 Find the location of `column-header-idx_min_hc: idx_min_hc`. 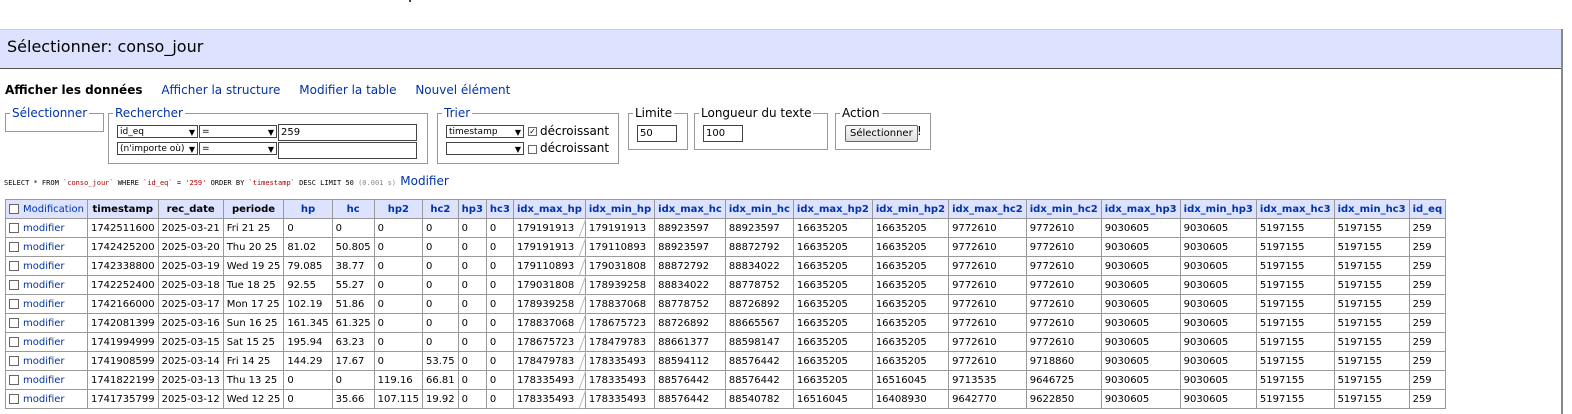

column-header-idx_min_hc: idx_min_hc is located at coordinates (759, 209).